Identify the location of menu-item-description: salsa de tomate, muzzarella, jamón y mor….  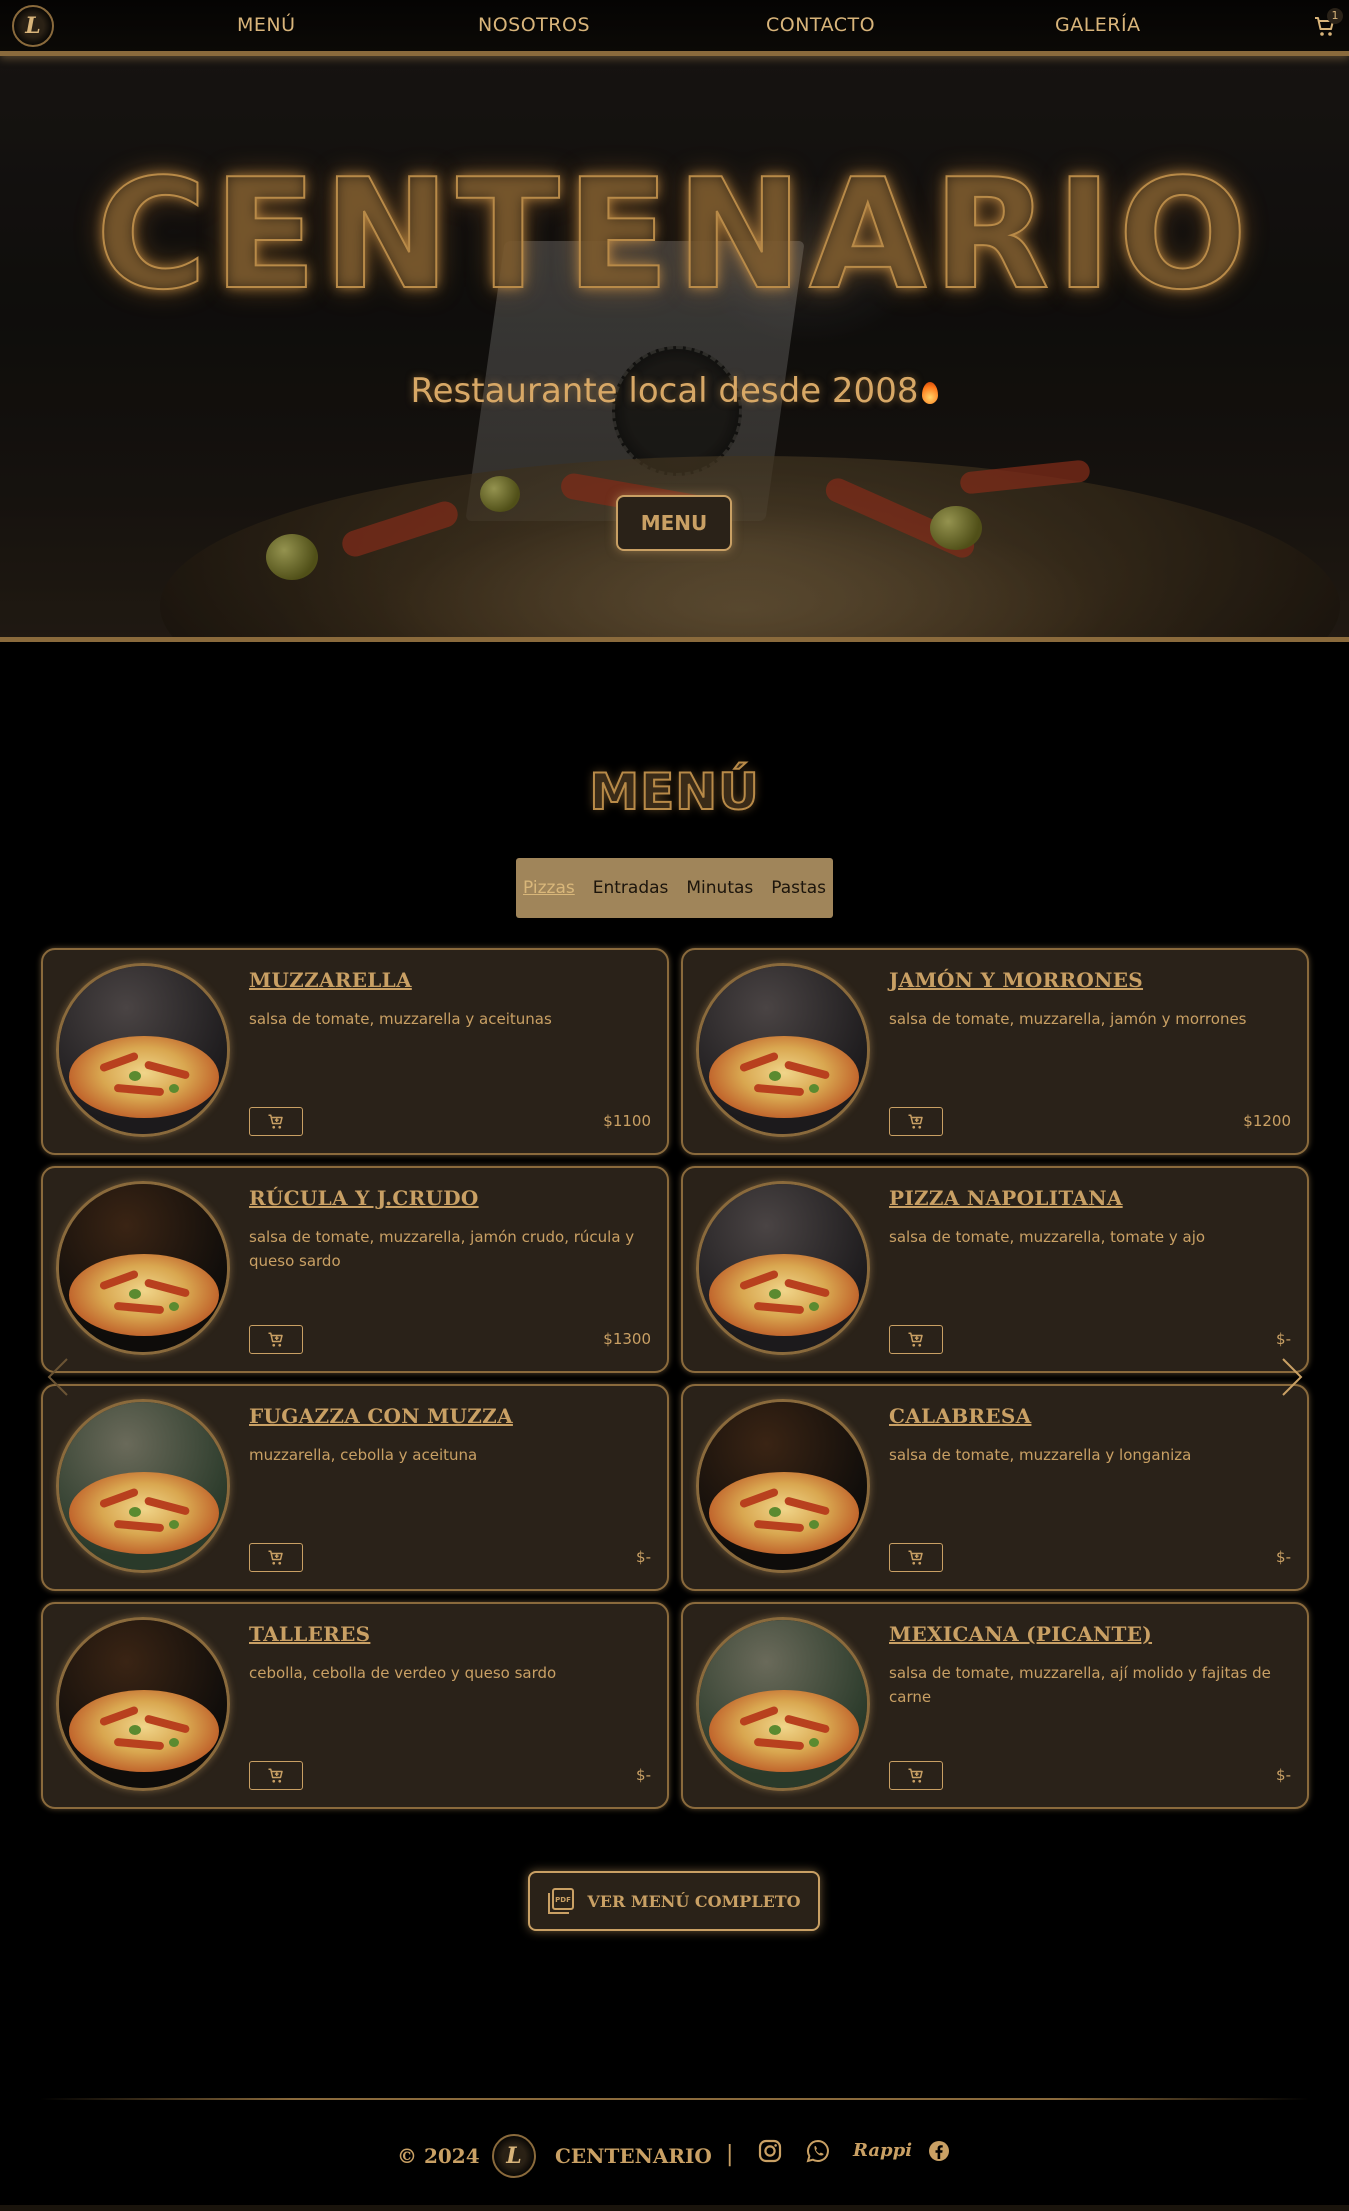
(1068, 1019).